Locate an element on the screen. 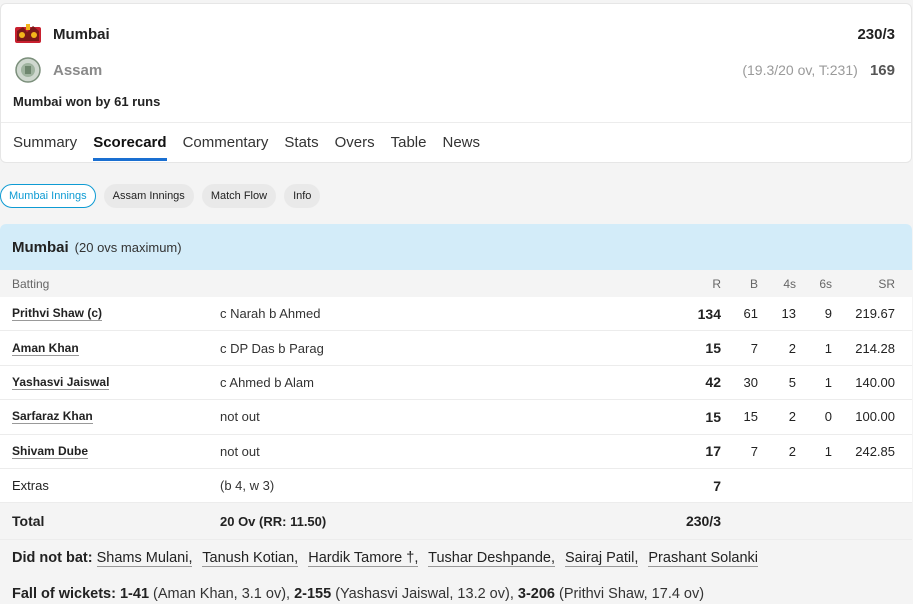 The image size is (913, 604). runs: 42 is located at coordinates (713, 382).